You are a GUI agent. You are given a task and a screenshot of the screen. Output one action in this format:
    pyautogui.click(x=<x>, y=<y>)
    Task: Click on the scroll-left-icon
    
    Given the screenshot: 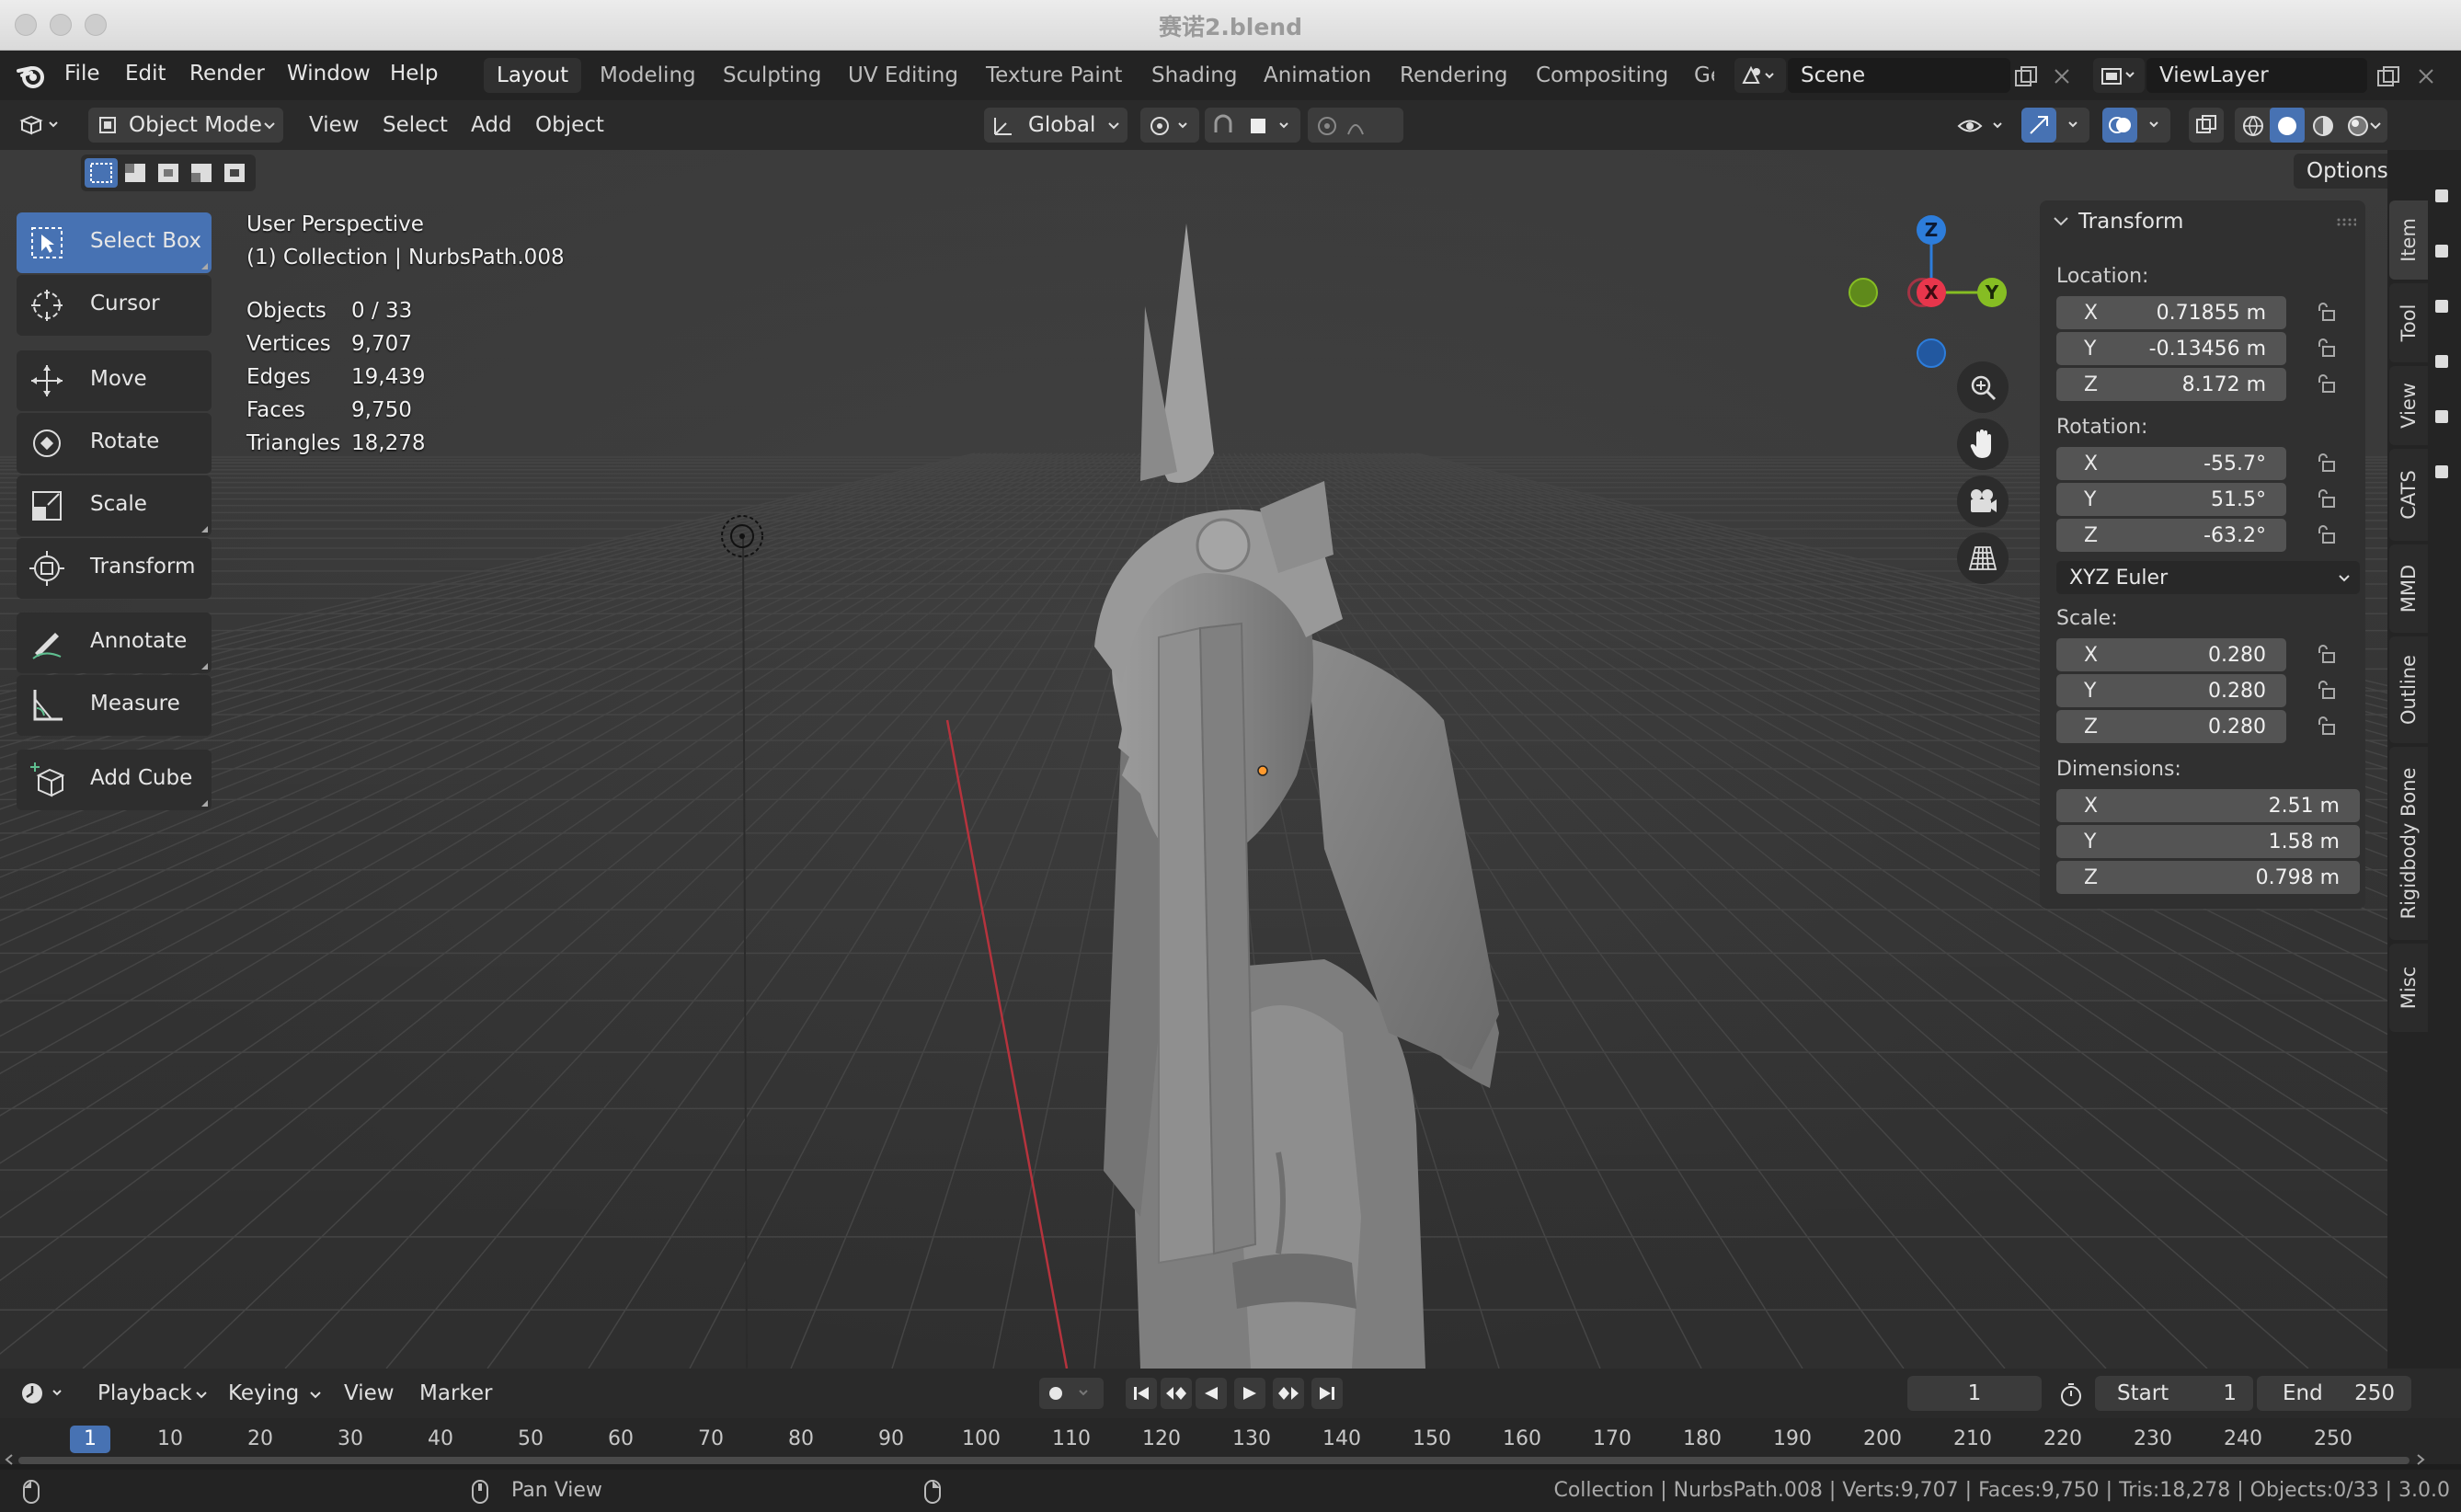 What is the action you would take?
    pyautogui.click(x=9, y=1459)
    